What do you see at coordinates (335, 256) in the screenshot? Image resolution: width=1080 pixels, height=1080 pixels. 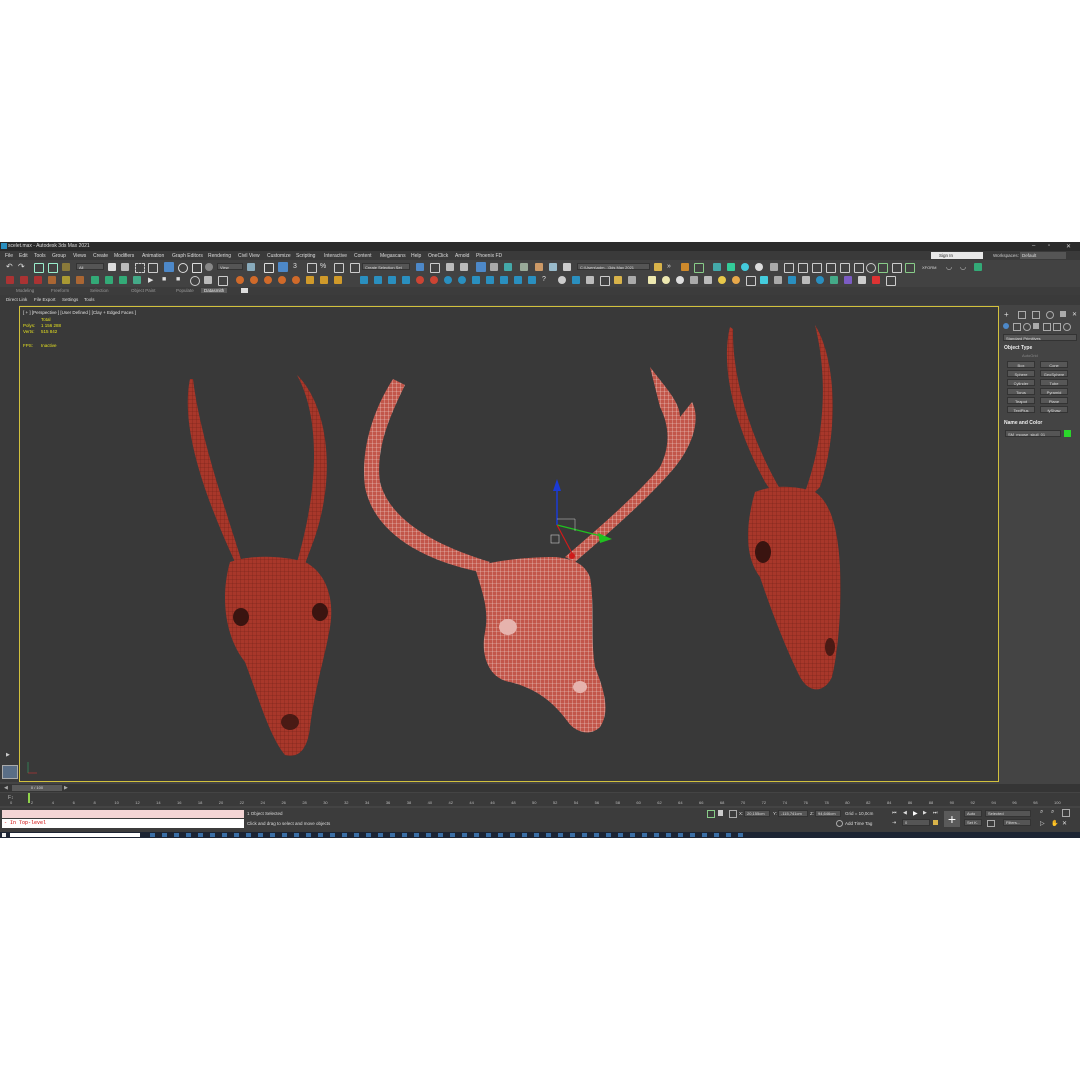 I see `menu-interactive: Interactive` at bounding box center [335, 256].